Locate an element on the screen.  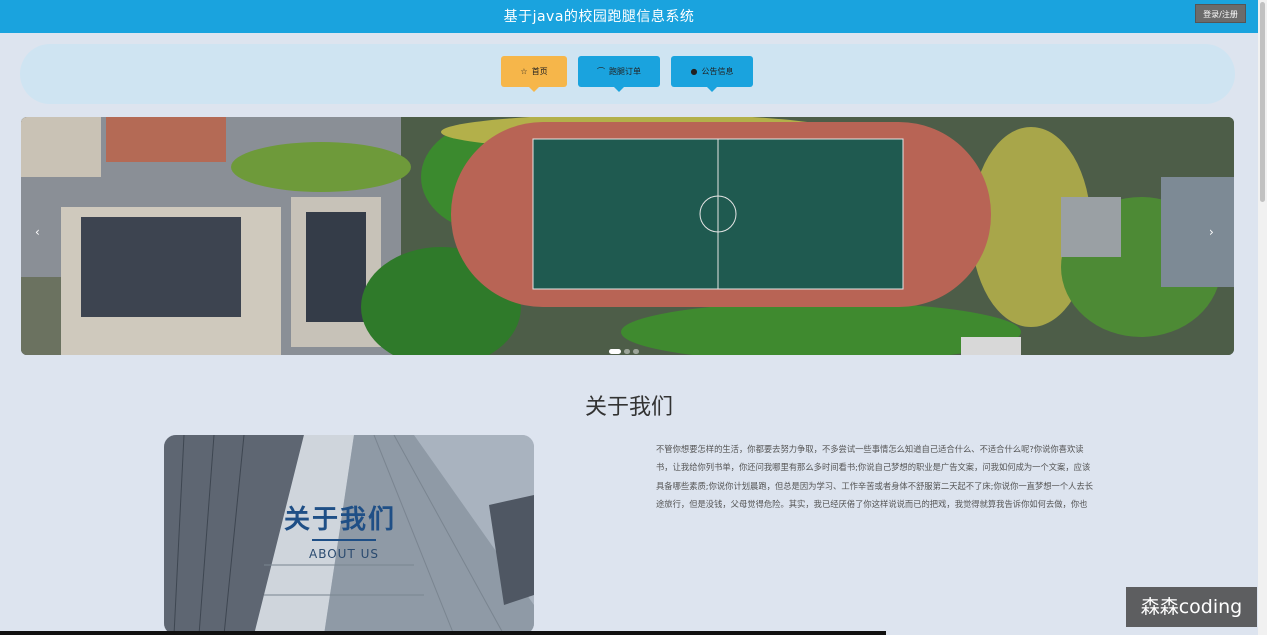
nav-order-label: 跑腿订单 is located at coordinates (625, 71).